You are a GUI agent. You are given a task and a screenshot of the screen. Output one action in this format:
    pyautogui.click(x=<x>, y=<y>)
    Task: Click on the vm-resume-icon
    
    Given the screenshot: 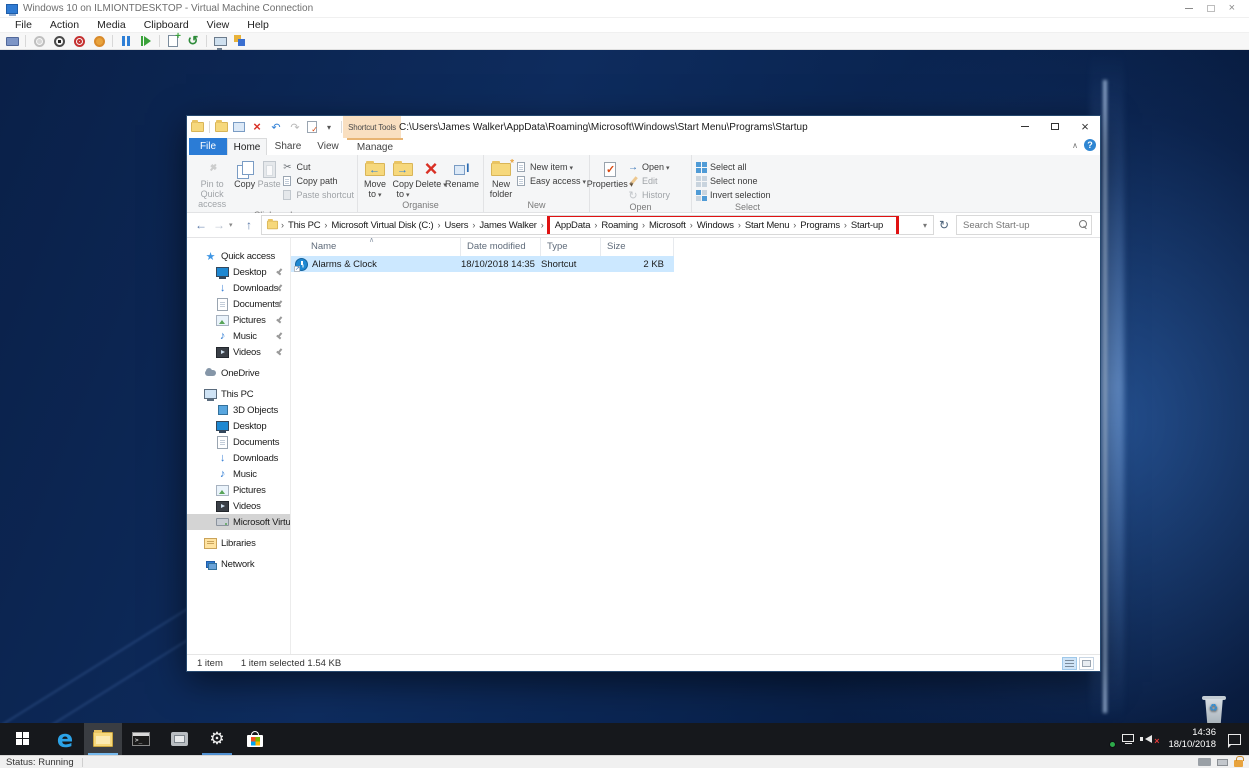 What is the action you would take?
    pyautogui.click(x=146, y=41)
    